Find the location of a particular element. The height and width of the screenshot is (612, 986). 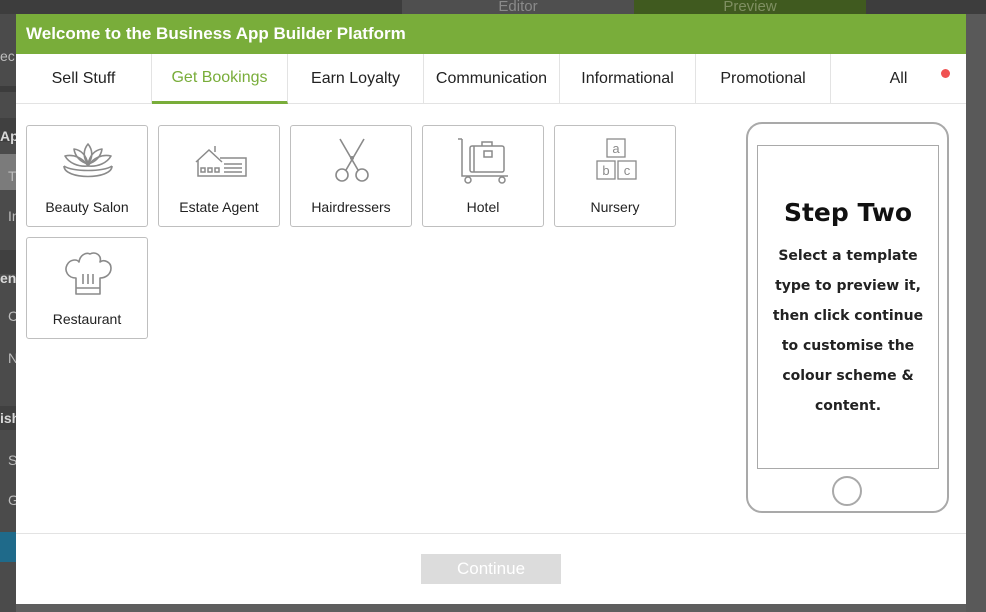

template-tile-nursery: a b c Nursery is located at coordinates (615, 176).